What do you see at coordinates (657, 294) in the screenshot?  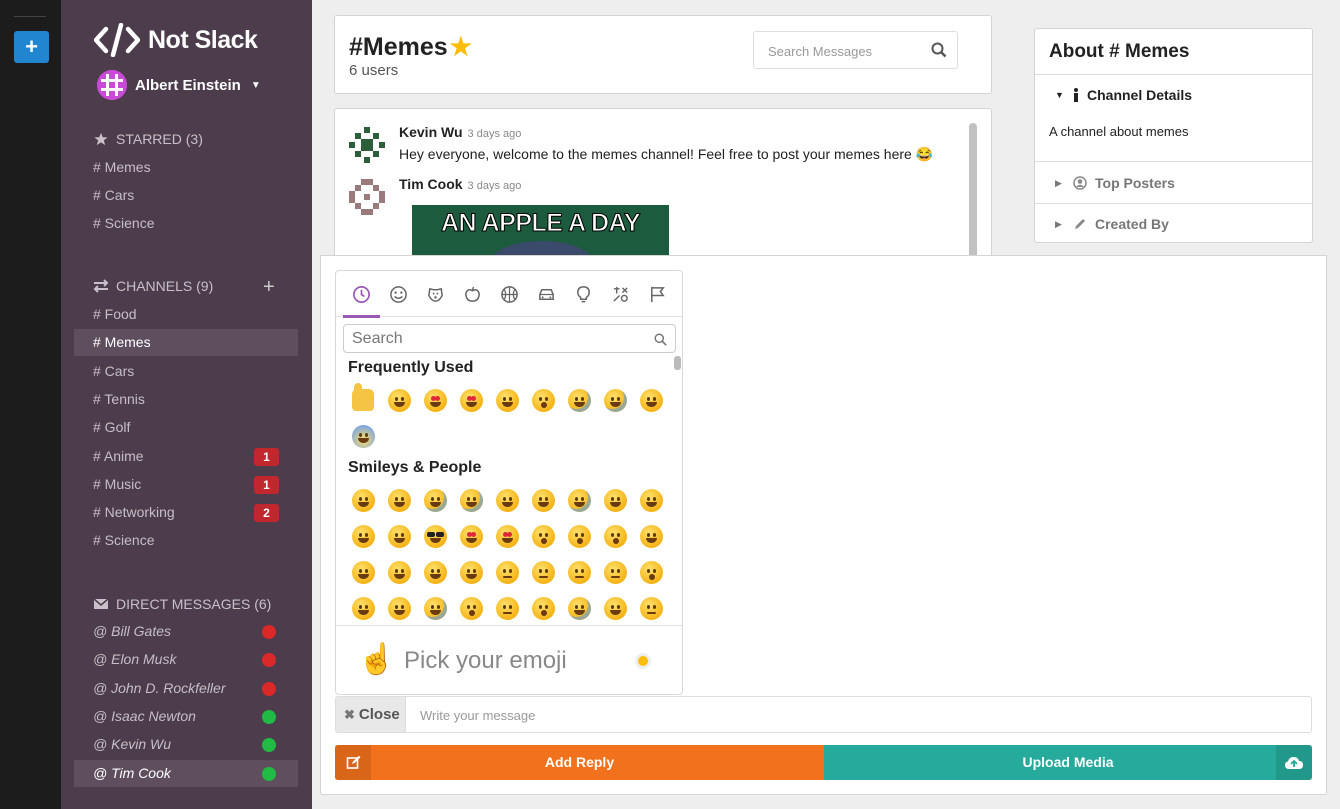 I see `tab-flags` at bounding box center [657, 294].